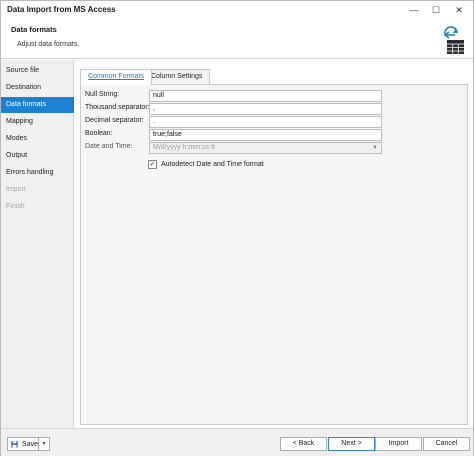 Image resolution: width=474 pixels, height=456 pixels. What do you see at coordinates (265, 148) in the screenshot?
I see `date-time-dropdown: M/d/yyyy h:mm:ss tt ▼` at bounding box center [265, 148].